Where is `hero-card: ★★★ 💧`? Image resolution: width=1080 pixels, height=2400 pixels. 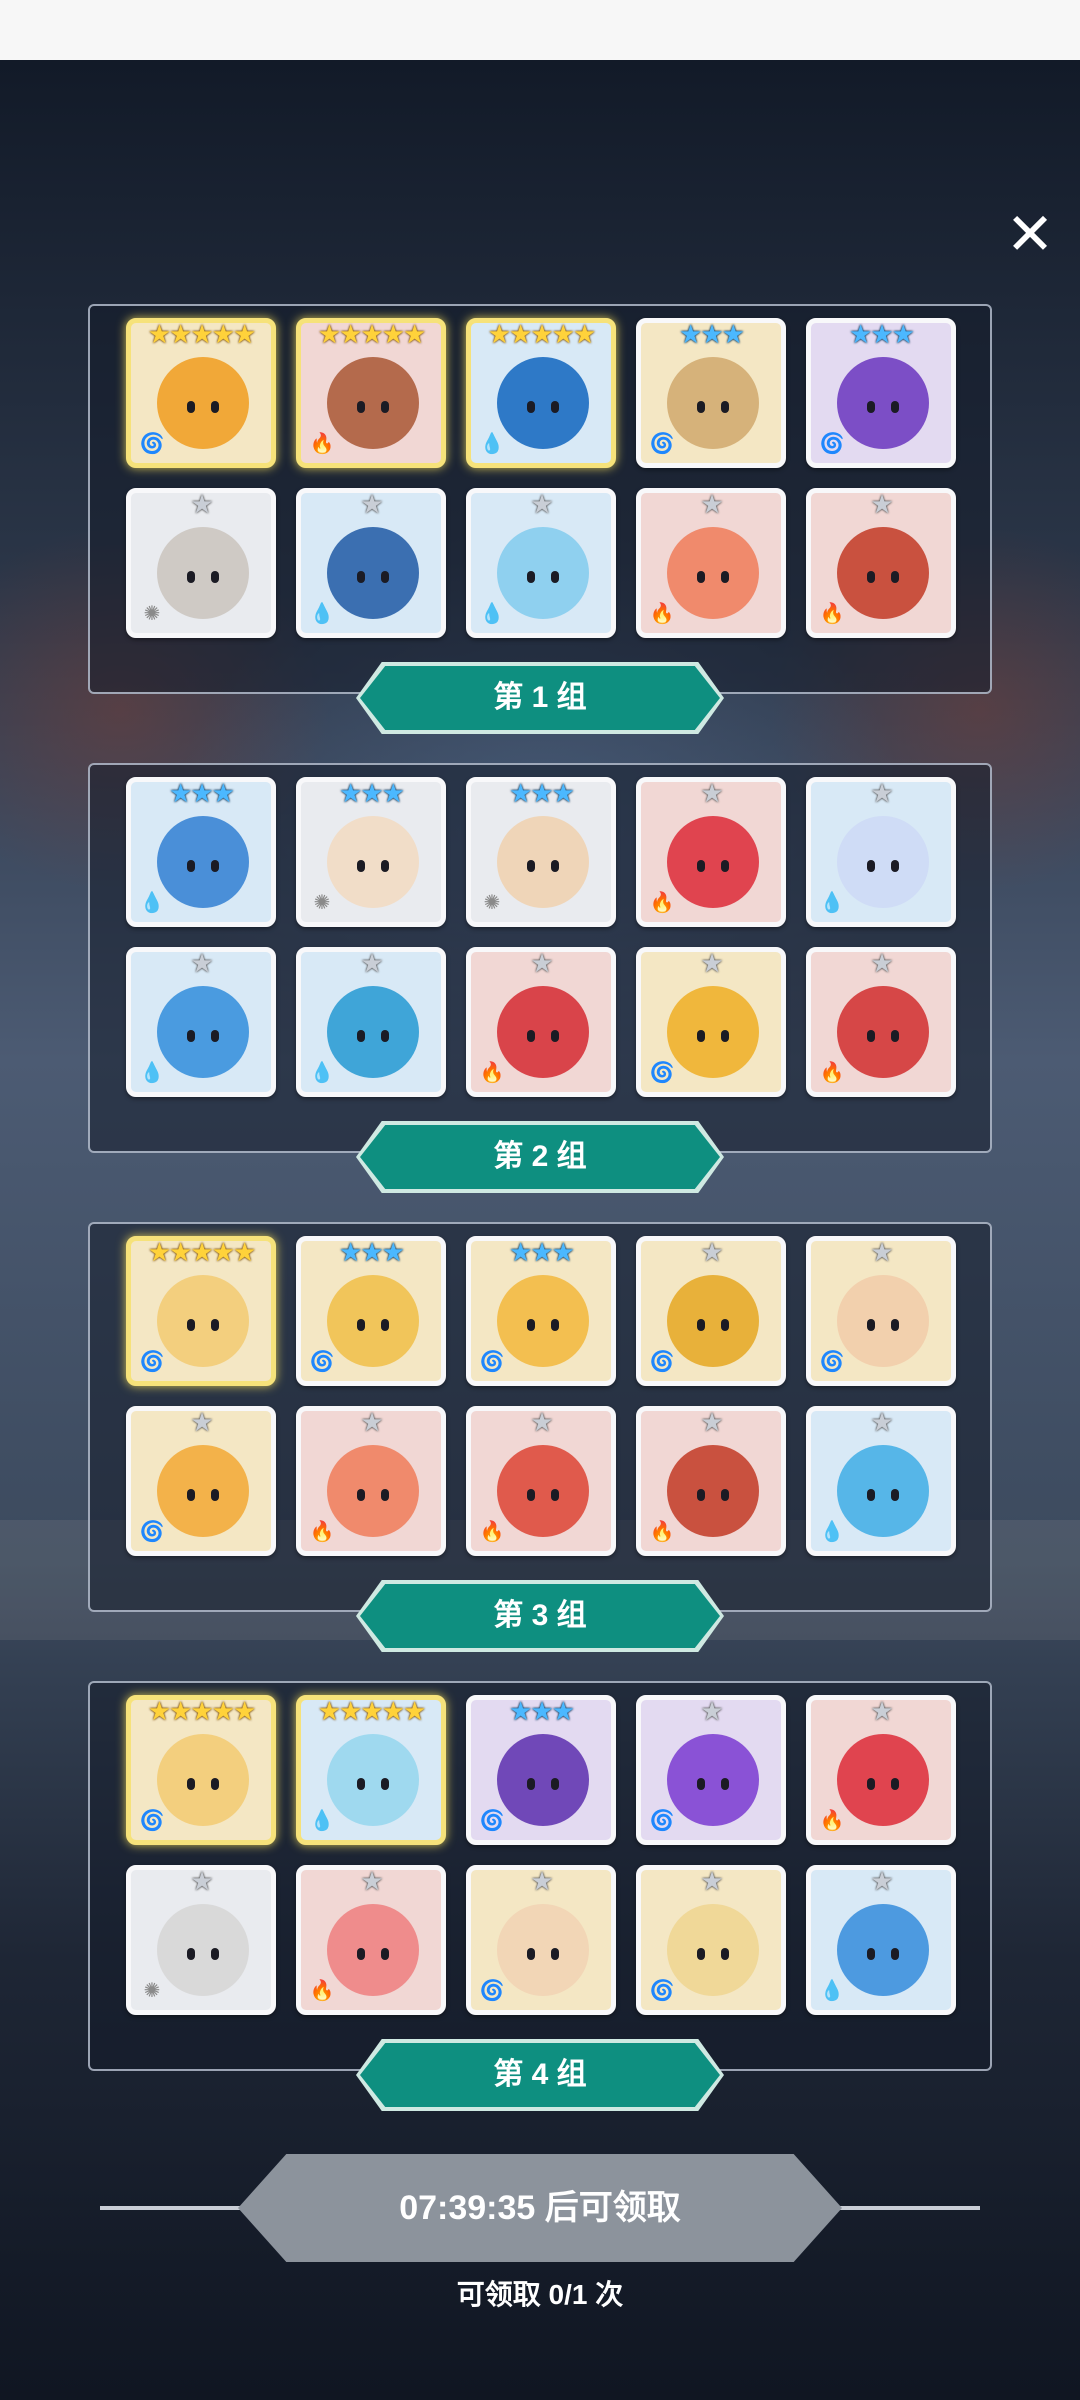
hero-card: ★★★ 💧 is located at coordinates (201, 852).